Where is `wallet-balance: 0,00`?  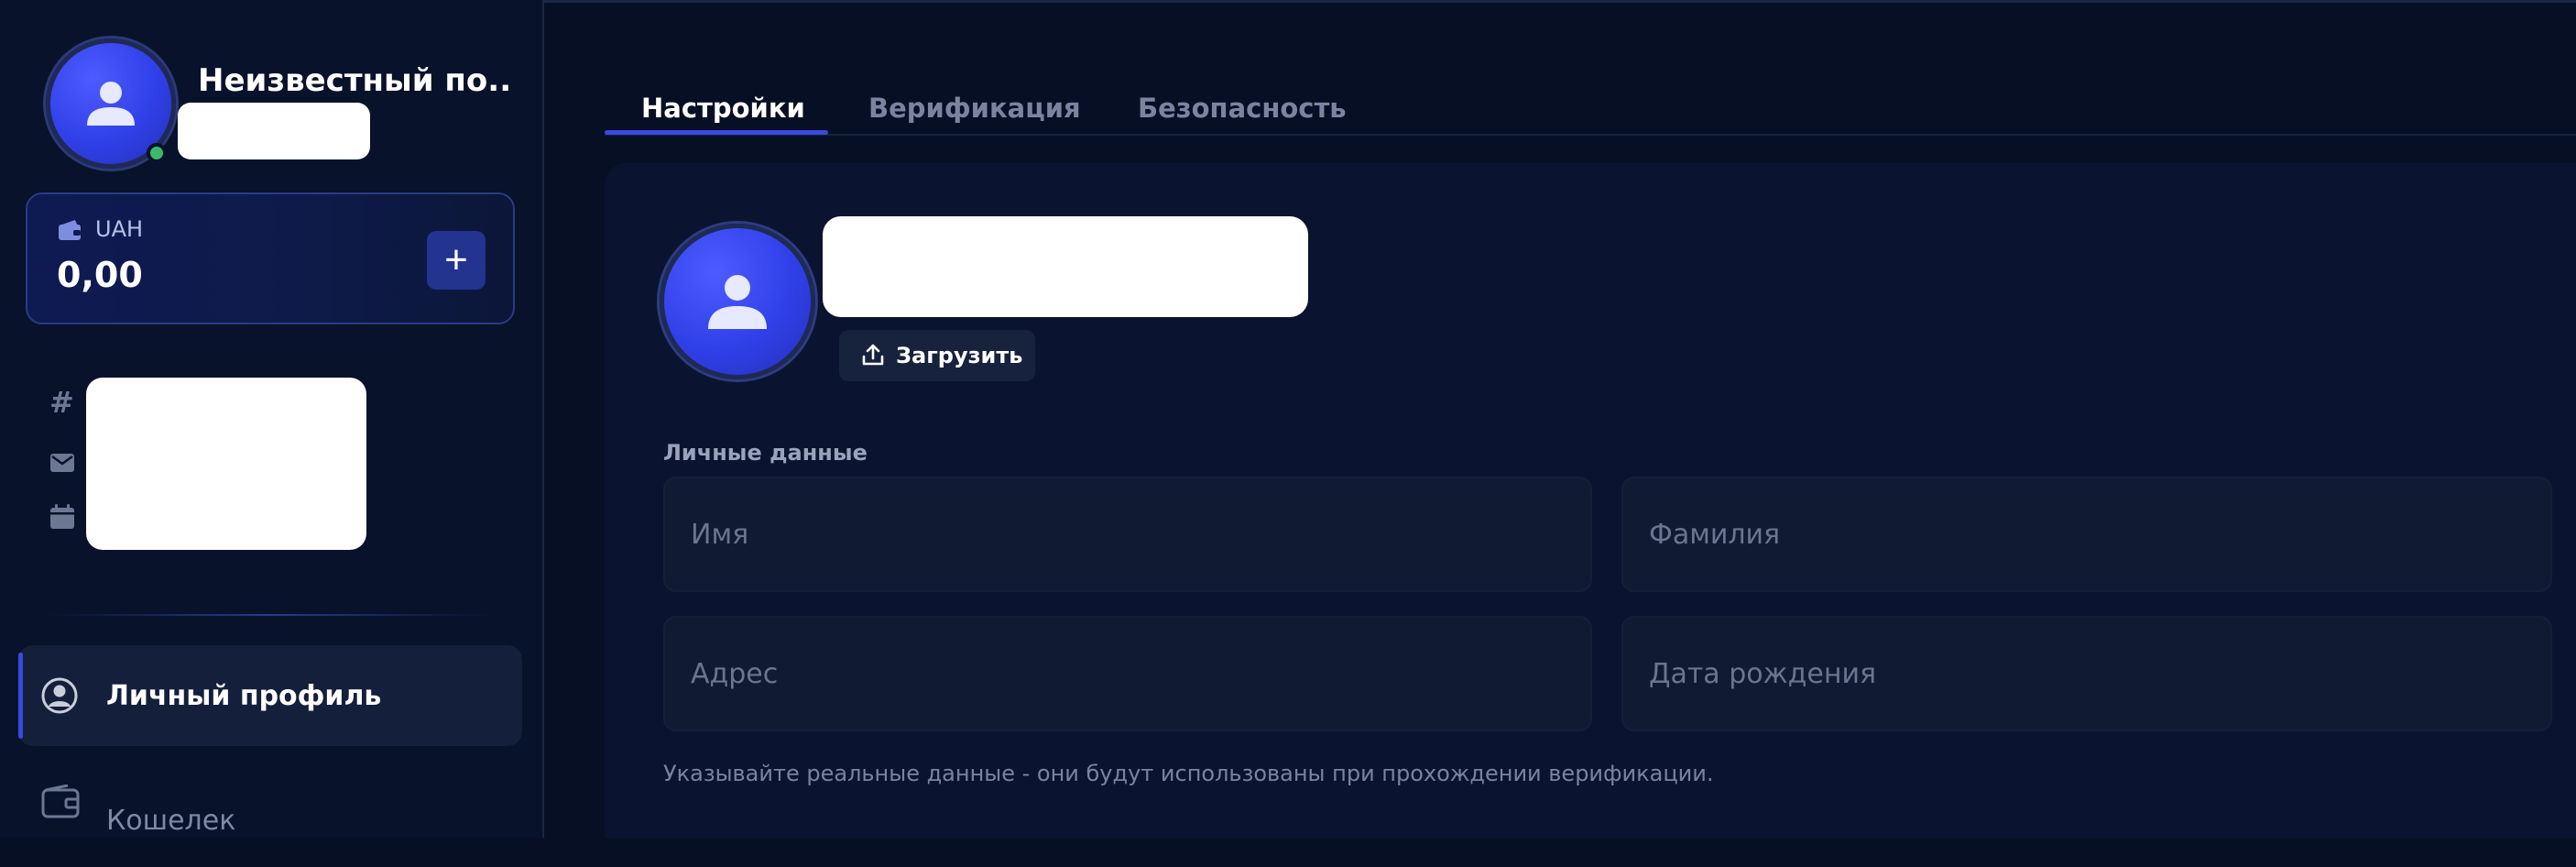 wallet-balance: 0,00 is located at coordinates (100, 275).